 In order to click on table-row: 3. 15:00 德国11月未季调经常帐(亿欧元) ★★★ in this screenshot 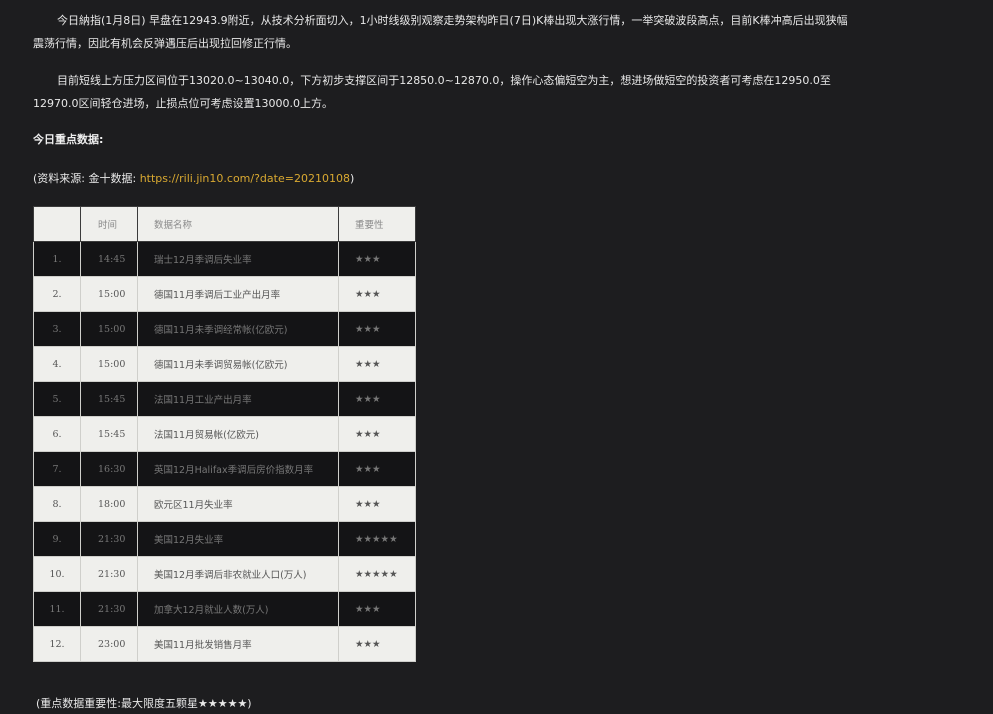, I will do `click(224, 329)`.